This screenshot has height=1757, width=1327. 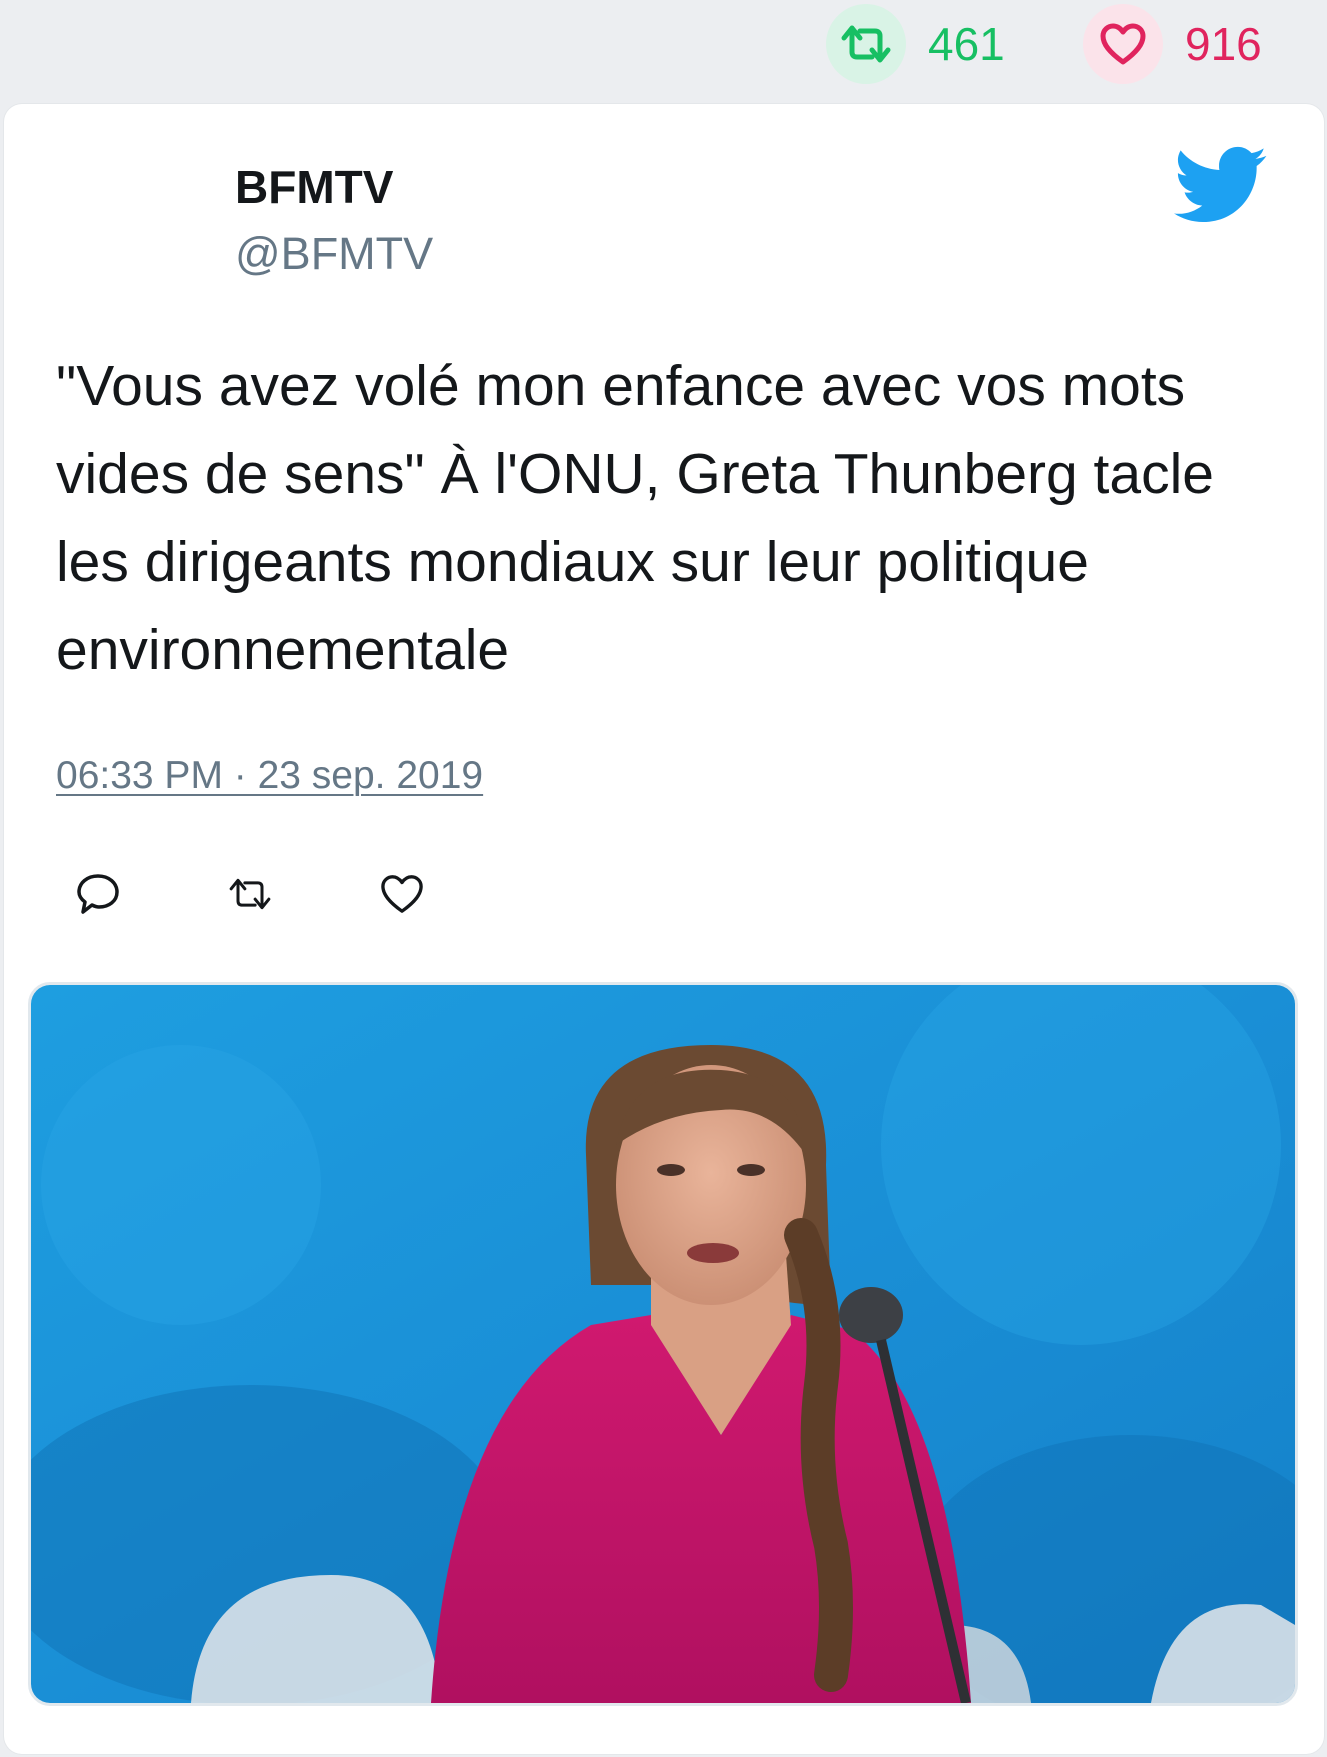 I want to click on author-name: BFMTV, so click(x=314, y=187).